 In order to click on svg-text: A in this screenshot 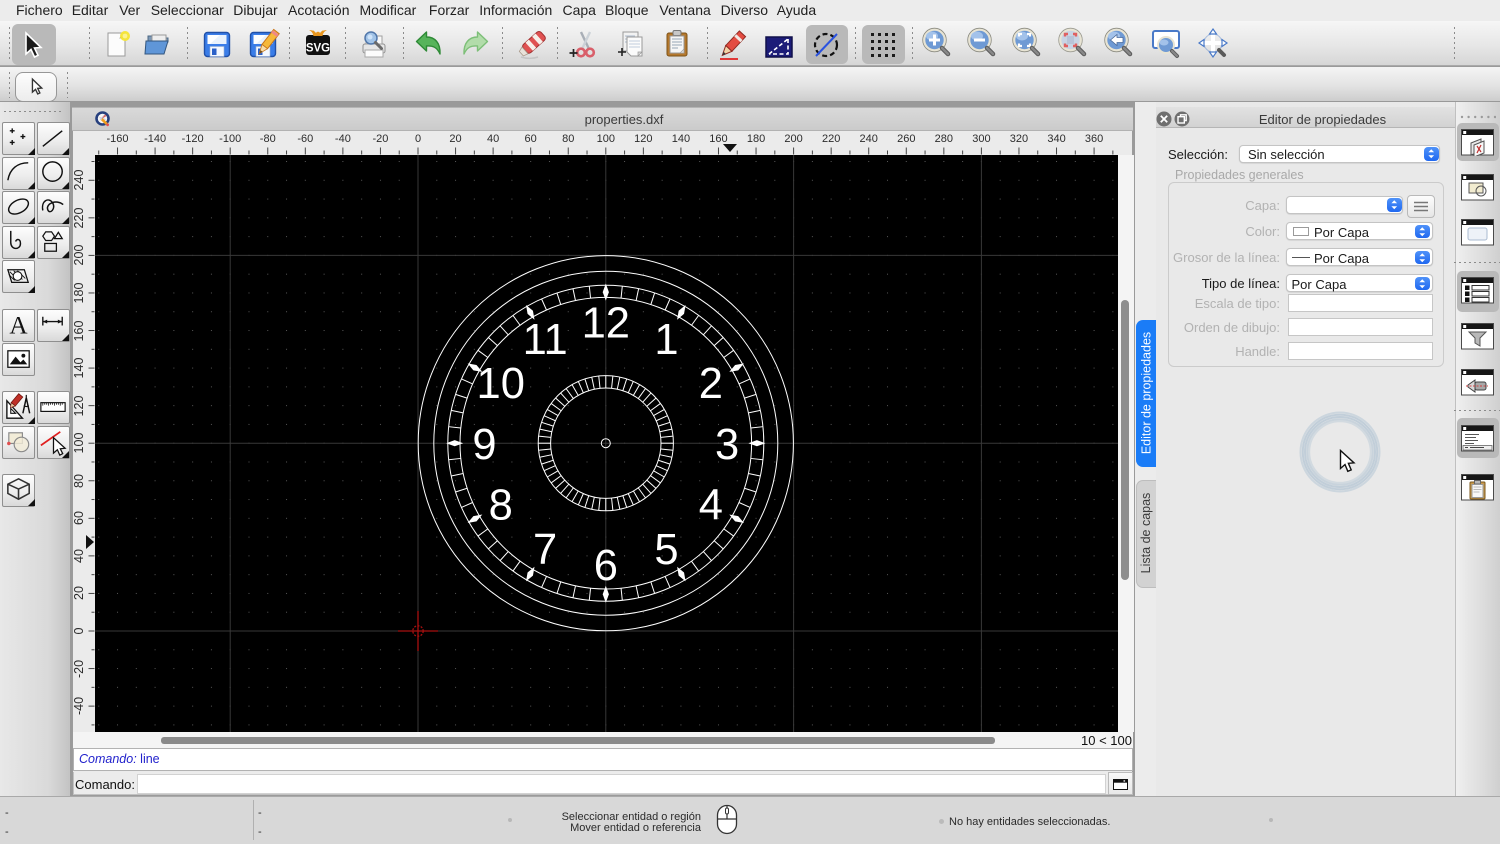, I will do `click(18, 325)`.